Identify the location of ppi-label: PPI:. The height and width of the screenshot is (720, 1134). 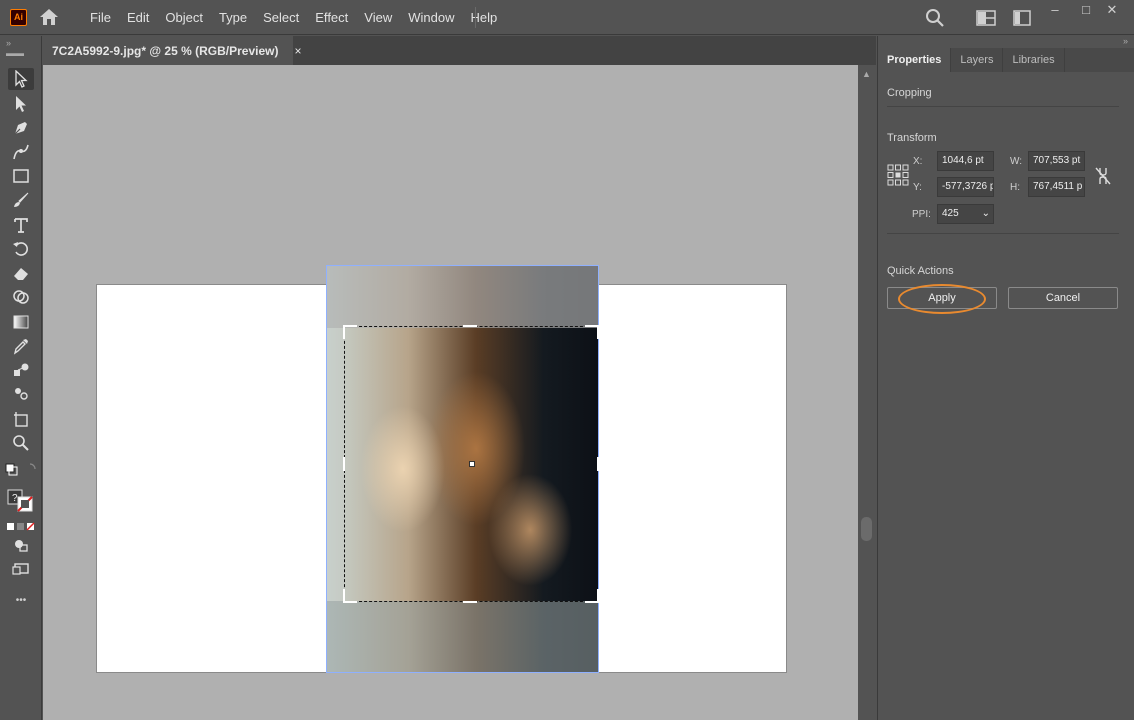
(921, 214).